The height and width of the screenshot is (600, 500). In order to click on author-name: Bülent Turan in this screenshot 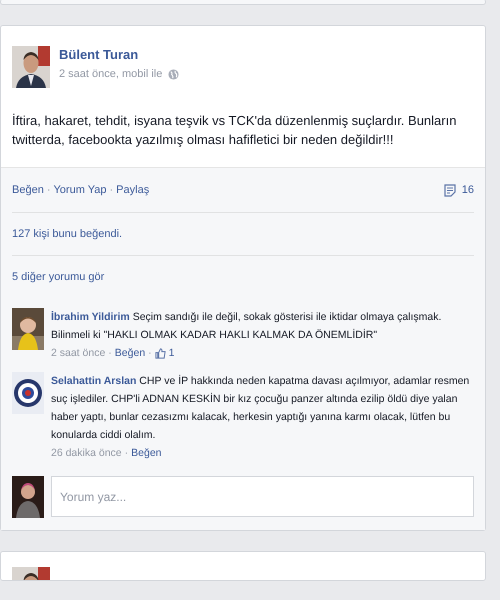, I will do `click(119, 54)`.